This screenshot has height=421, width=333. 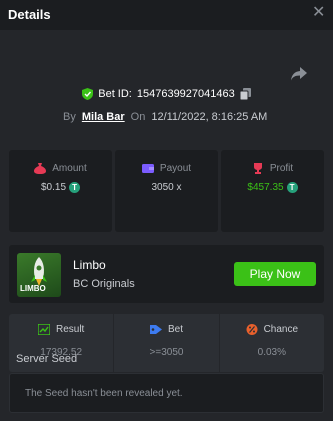 I want to click on chance-column: Chance 0.03%, so click(x=271, y=343).